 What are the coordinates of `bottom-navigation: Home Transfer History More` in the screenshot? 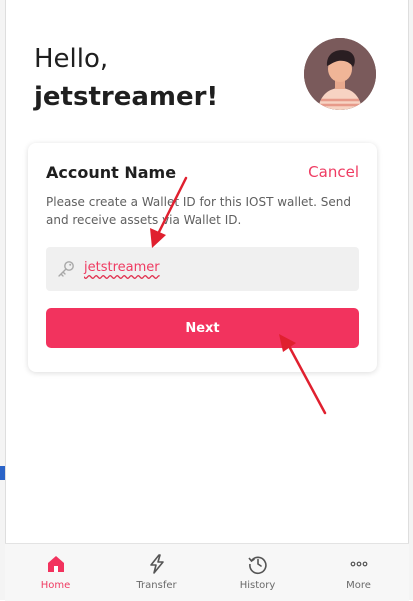 It's located at (207, 572).